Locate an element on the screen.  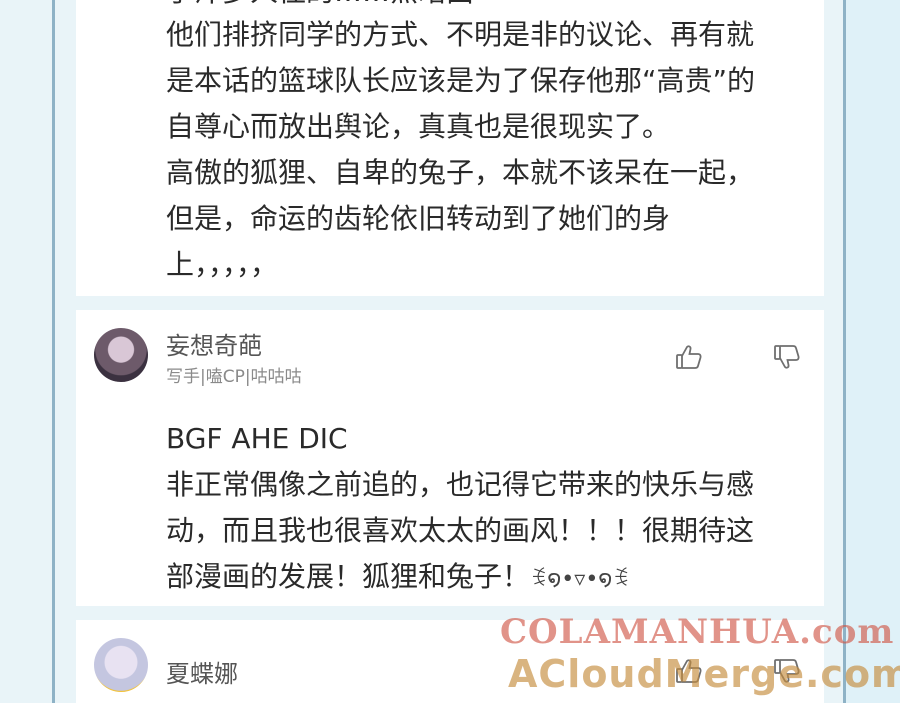
comment-line-text: 部漫画的发展！狐狸和兔子！ is located at coordinates (348, 576).